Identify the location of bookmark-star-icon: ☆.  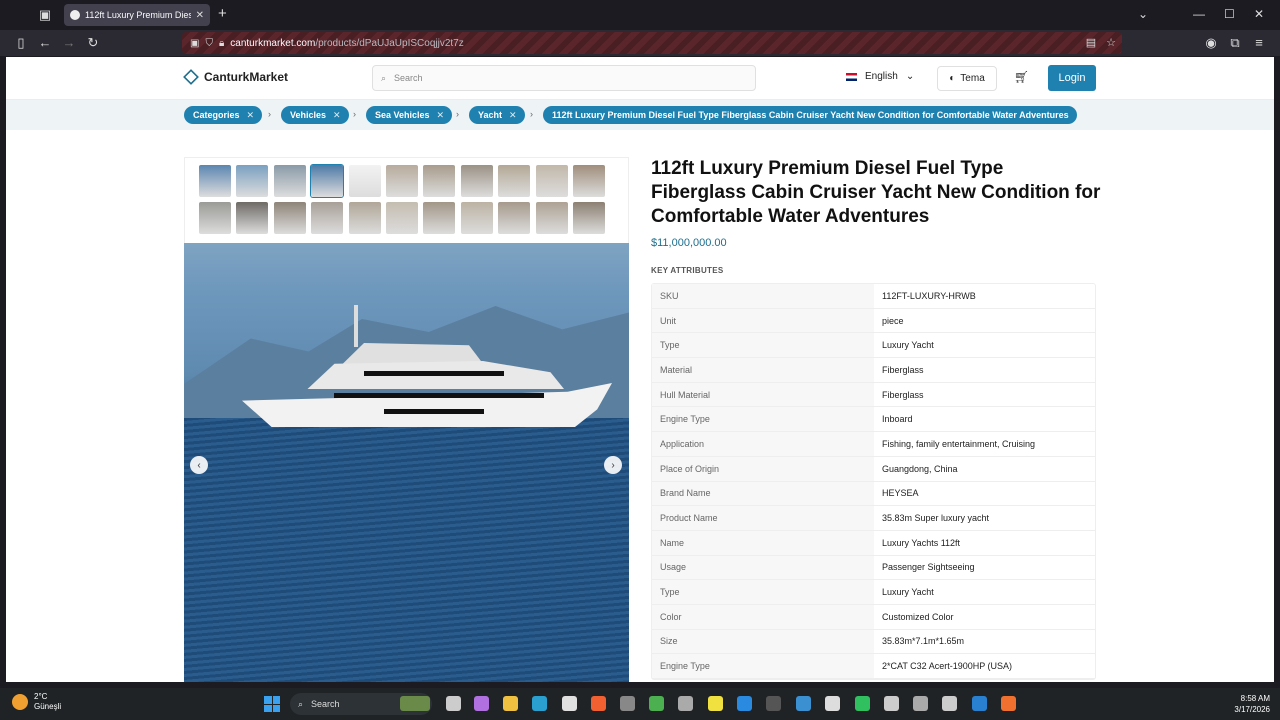
(1111, 42).